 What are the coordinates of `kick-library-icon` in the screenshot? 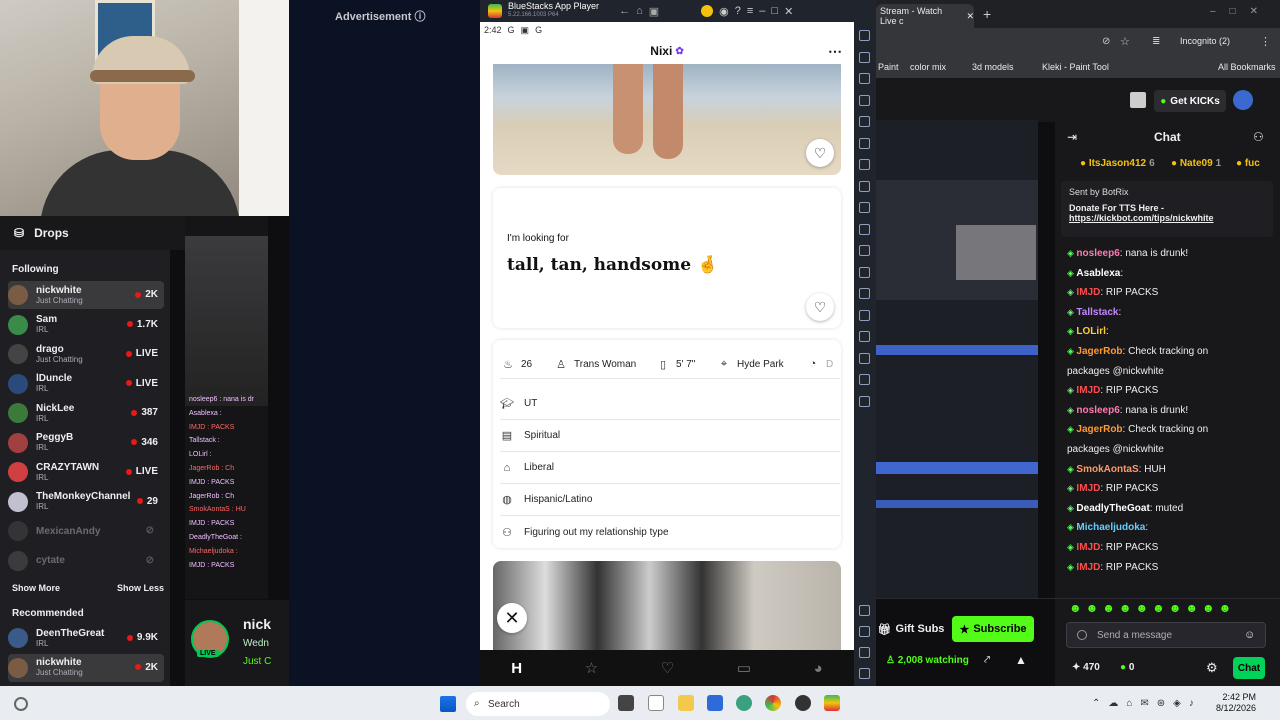 It's located at (1138, 100).